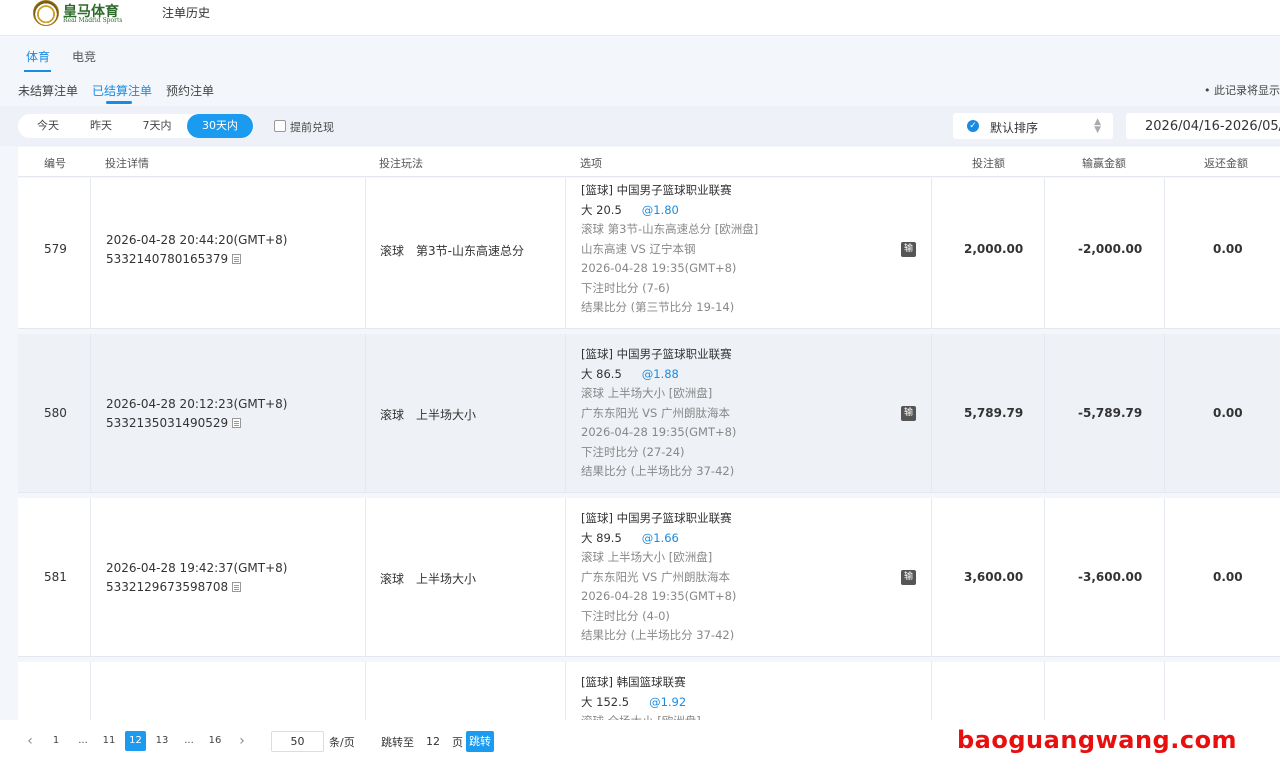 The image size is (1280, 763). Describe the element at coordinates (452, 251) in the screenshot. I see `play-type: 滚球 第3节-山东高速总分` at that location.